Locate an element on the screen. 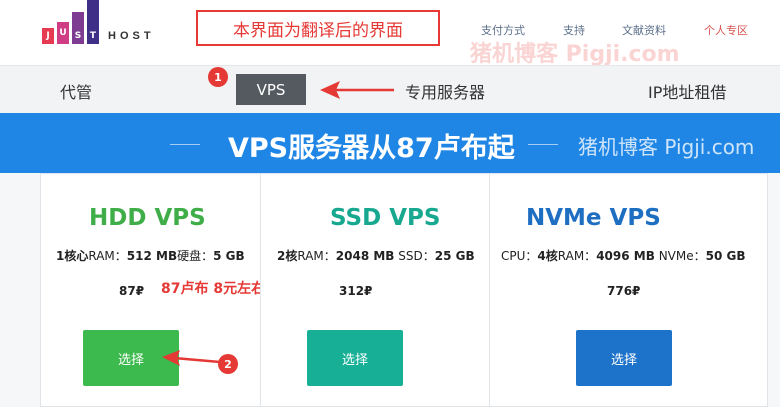 Image resolution: width=780 pixels, height=407 pixels. annotation-arrow-2-icon is located at coordinates (191, 358).